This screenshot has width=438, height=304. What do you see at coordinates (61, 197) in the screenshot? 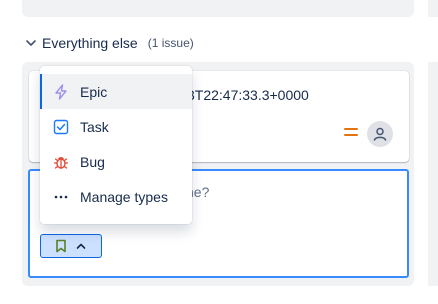
I see `more-dots-icon` at bounding box center [61, 197].